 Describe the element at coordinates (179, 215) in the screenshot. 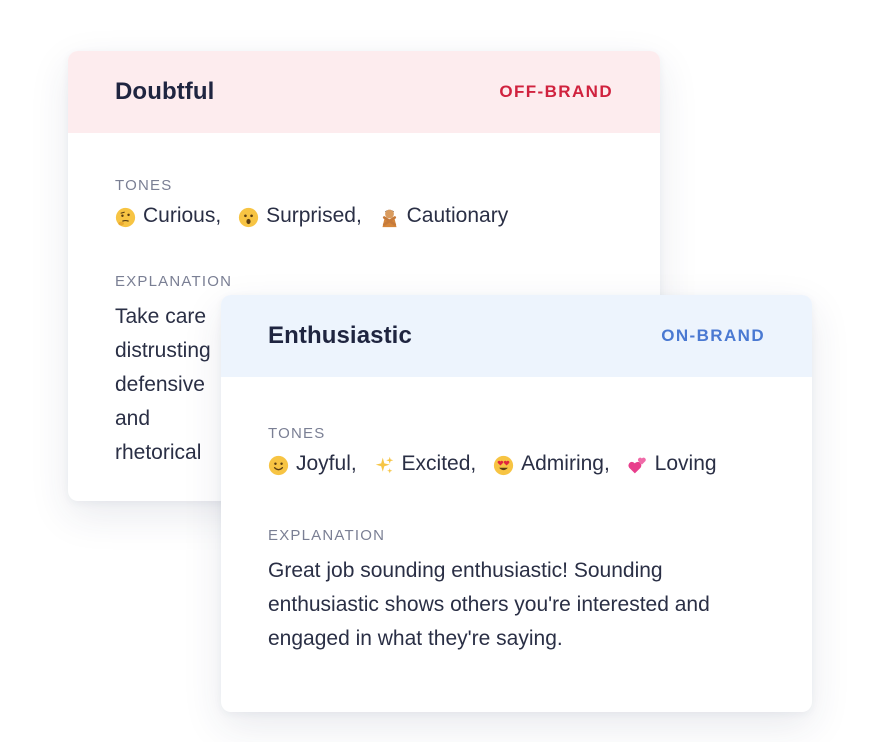

I see `tone-label: Curious` at that location.